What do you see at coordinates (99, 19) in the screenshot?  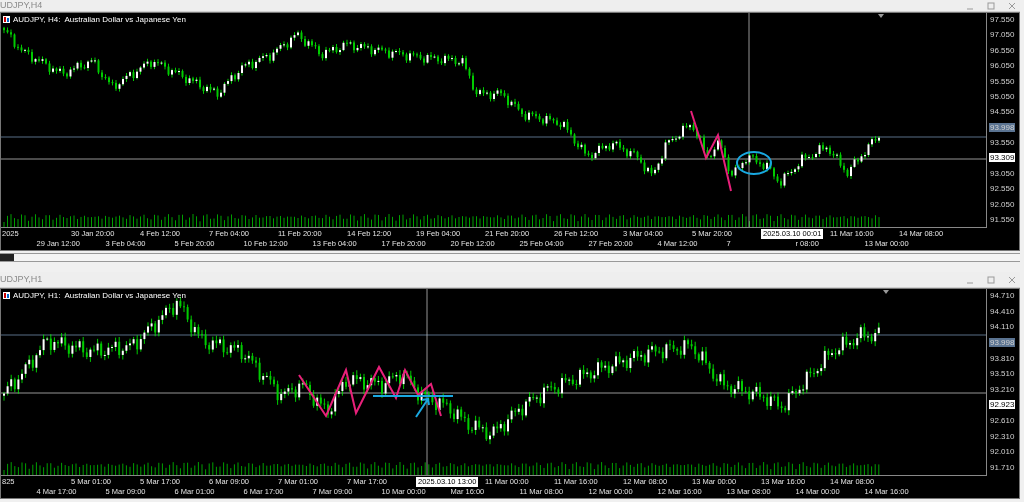 I see `chart-label: AUDJPY, H4: Australian Dollar vs Japanese Yen` at bounding box center [99, 19].